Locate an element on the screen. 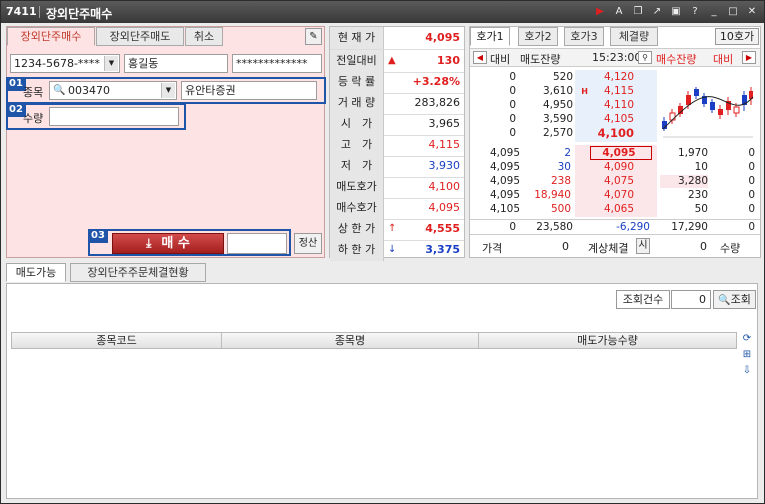 Image resolution: width=765 pixels, height=504 pixels. ask-total: 23,580 is located at coordinates (554, 227).